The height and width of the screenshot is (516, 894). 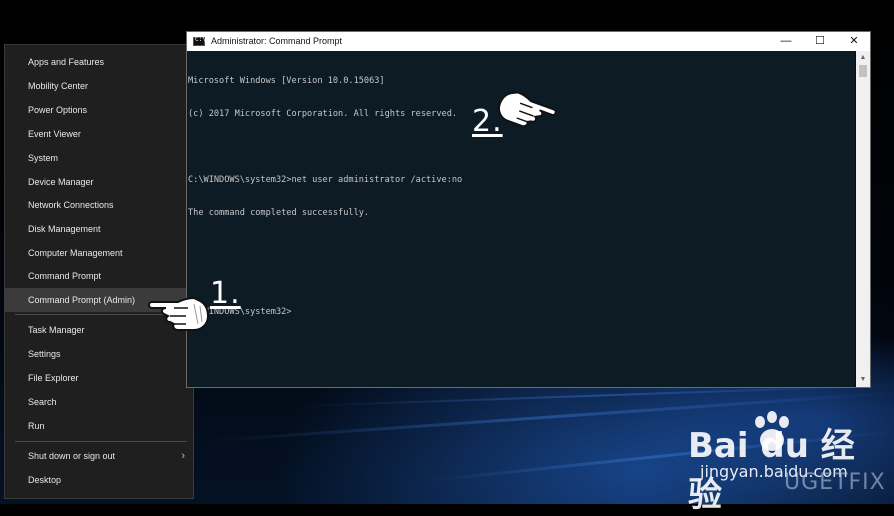 I want to click on close-button: ✕, so click(x=854, y=41).